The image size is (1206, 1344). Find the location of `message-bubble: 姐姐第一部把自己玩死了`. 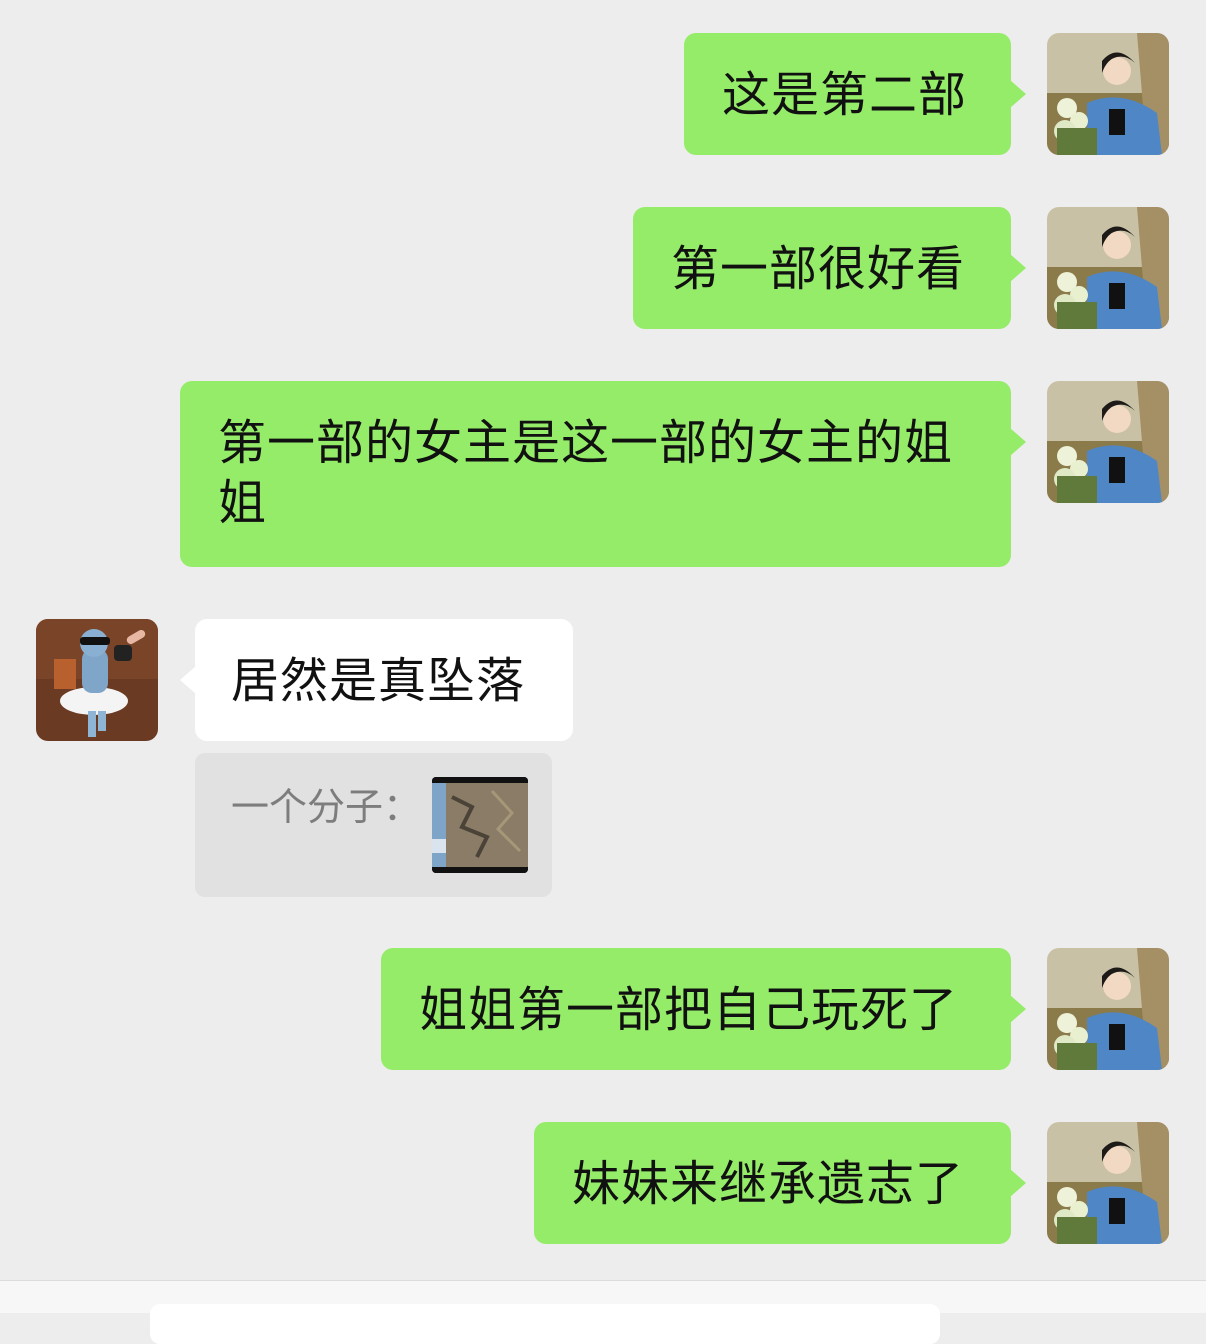

message-bubble: 姐姐第一部把自己玩死了 is located at coordinates (696, 1009).